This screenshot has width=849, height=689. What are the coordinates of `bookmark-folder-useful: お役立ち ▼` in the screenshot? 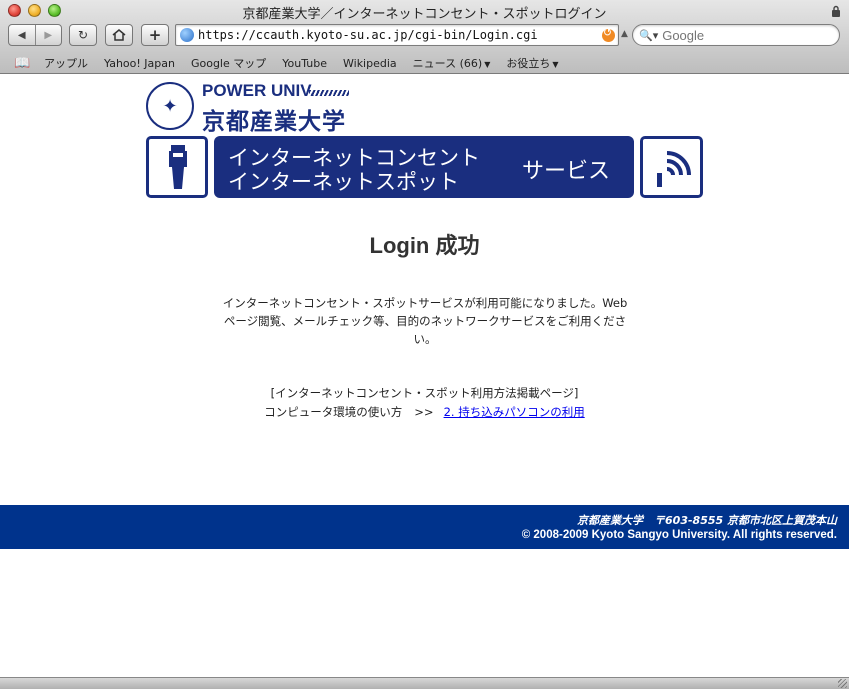 It's located at (532, 63).